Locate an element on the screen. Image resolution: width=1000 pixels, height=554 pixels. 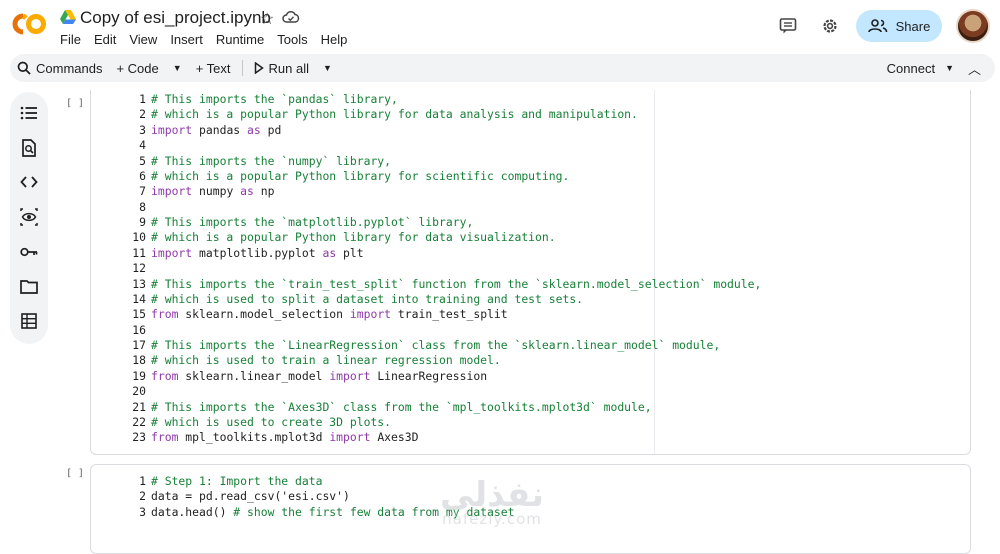
cloud-saved-icon is located at coordinates (291, 19).